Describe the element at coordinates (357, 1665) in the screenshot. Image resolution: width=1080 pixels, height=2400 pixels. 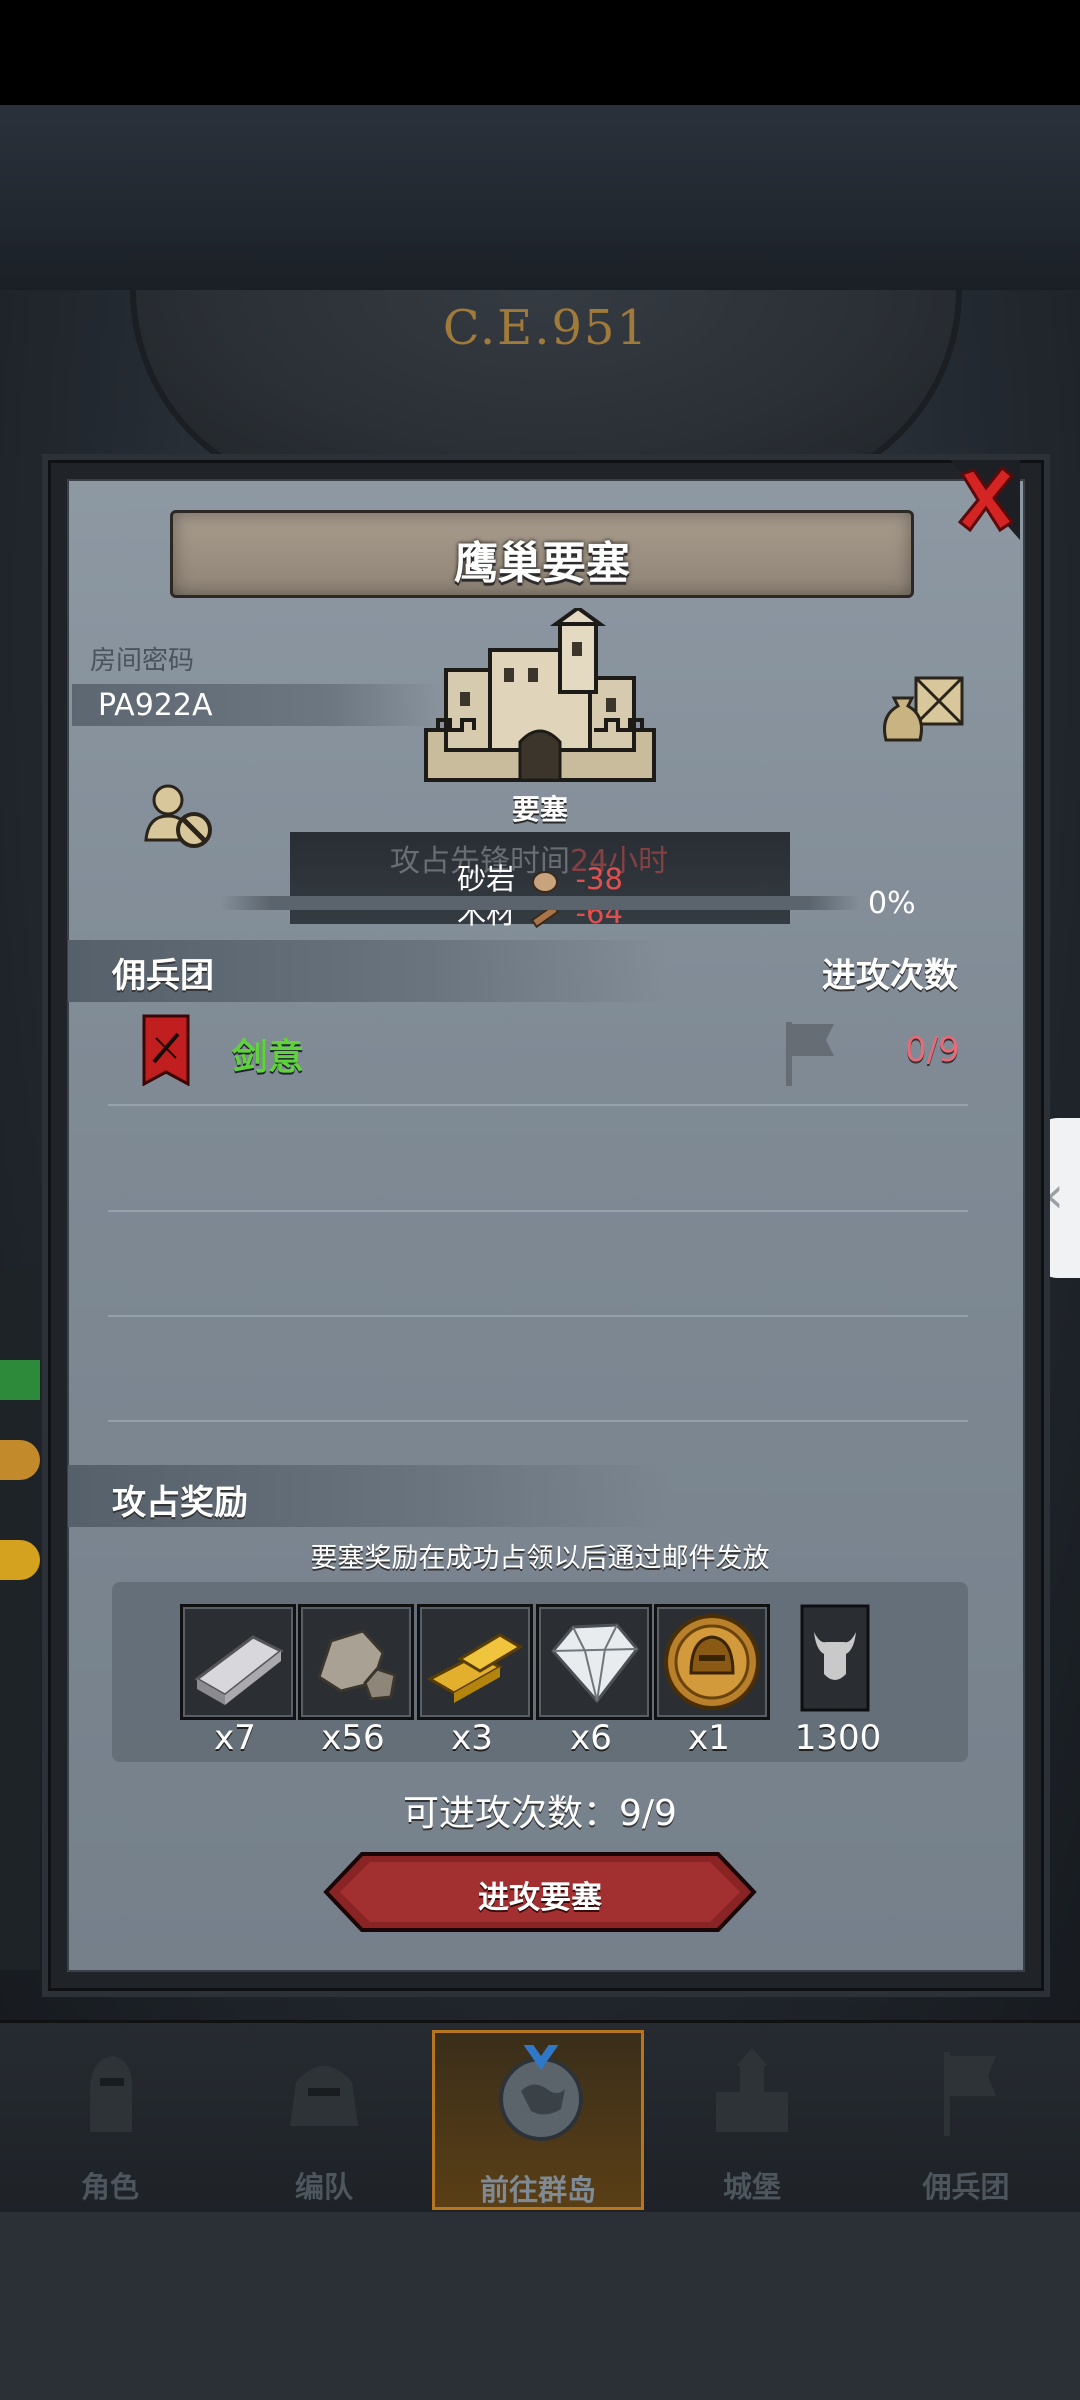
I see `stone-ore-icon` at that location.